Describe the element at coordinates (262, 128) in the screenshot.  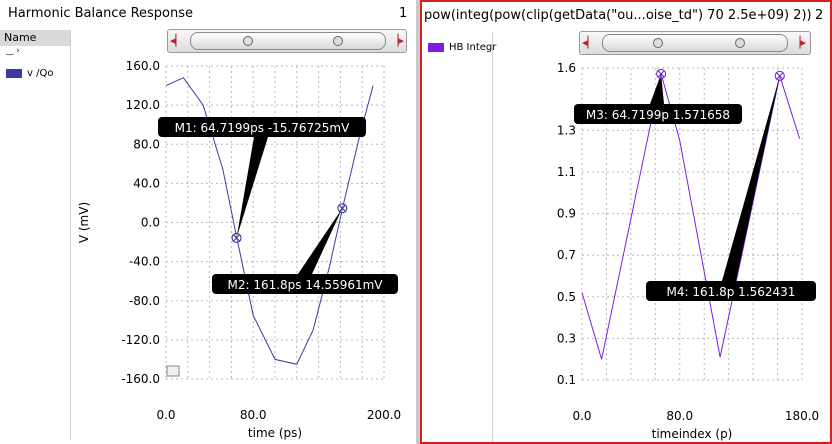
I see `marker-label: M1: 64.7199ps -15.76725mV` at that location.